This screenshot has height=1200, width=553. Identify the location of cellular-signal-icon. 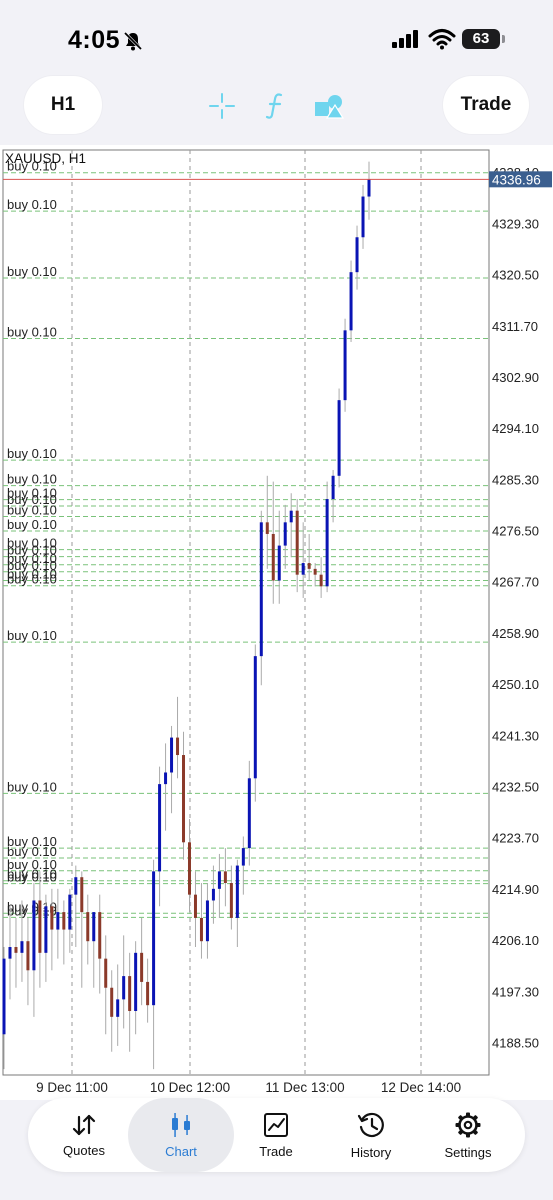
(405, 39).